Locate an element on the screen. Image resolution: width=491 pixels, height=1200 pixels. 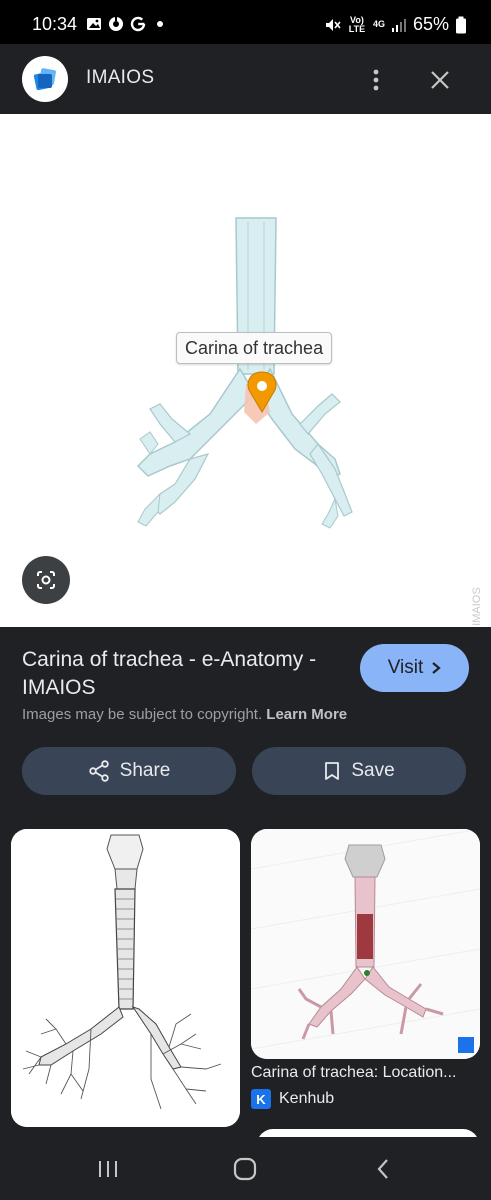
save-label: Save is located at coordinates (373, 770).